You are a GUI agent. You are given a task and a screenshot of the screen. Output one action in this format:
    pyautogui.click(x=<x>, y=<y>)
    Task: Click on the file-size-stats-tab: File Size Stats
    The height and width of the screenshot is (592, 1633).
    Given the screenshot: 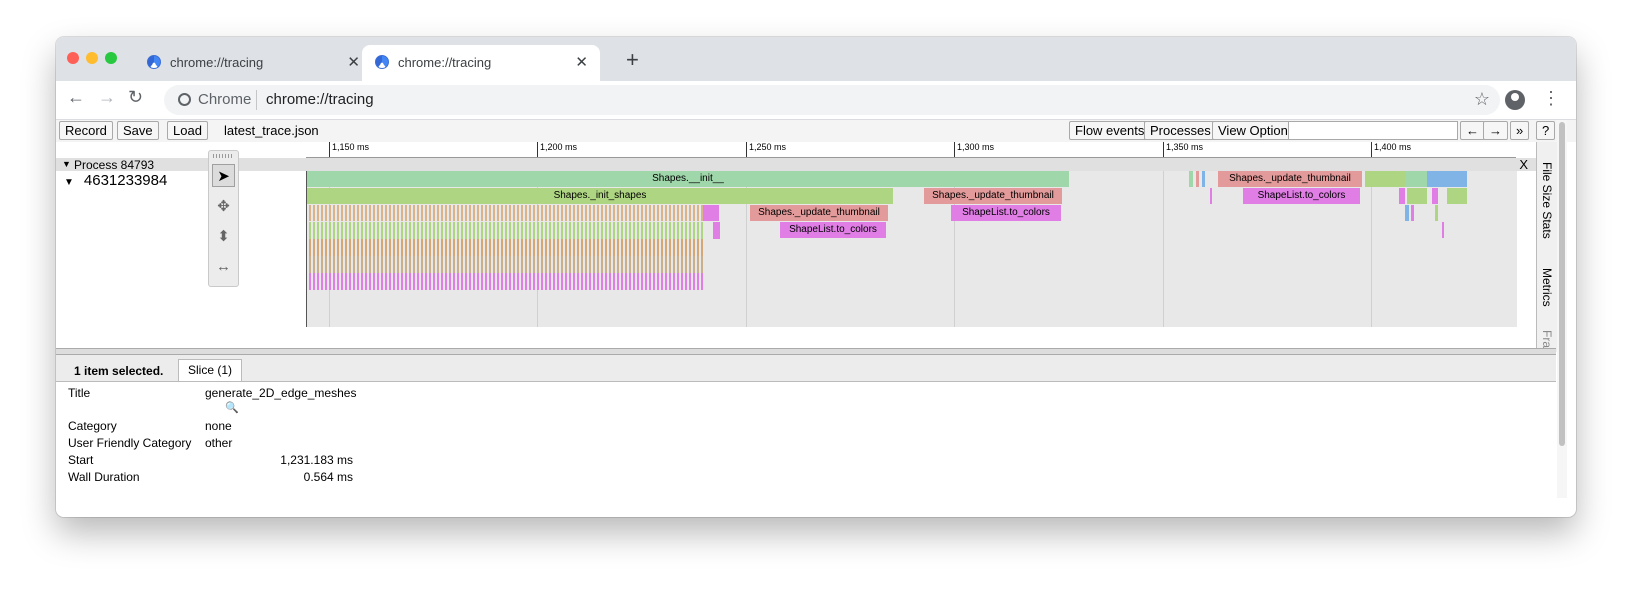 What is the action you would take?
    pyautogui.click(x=1547, y=200)
    